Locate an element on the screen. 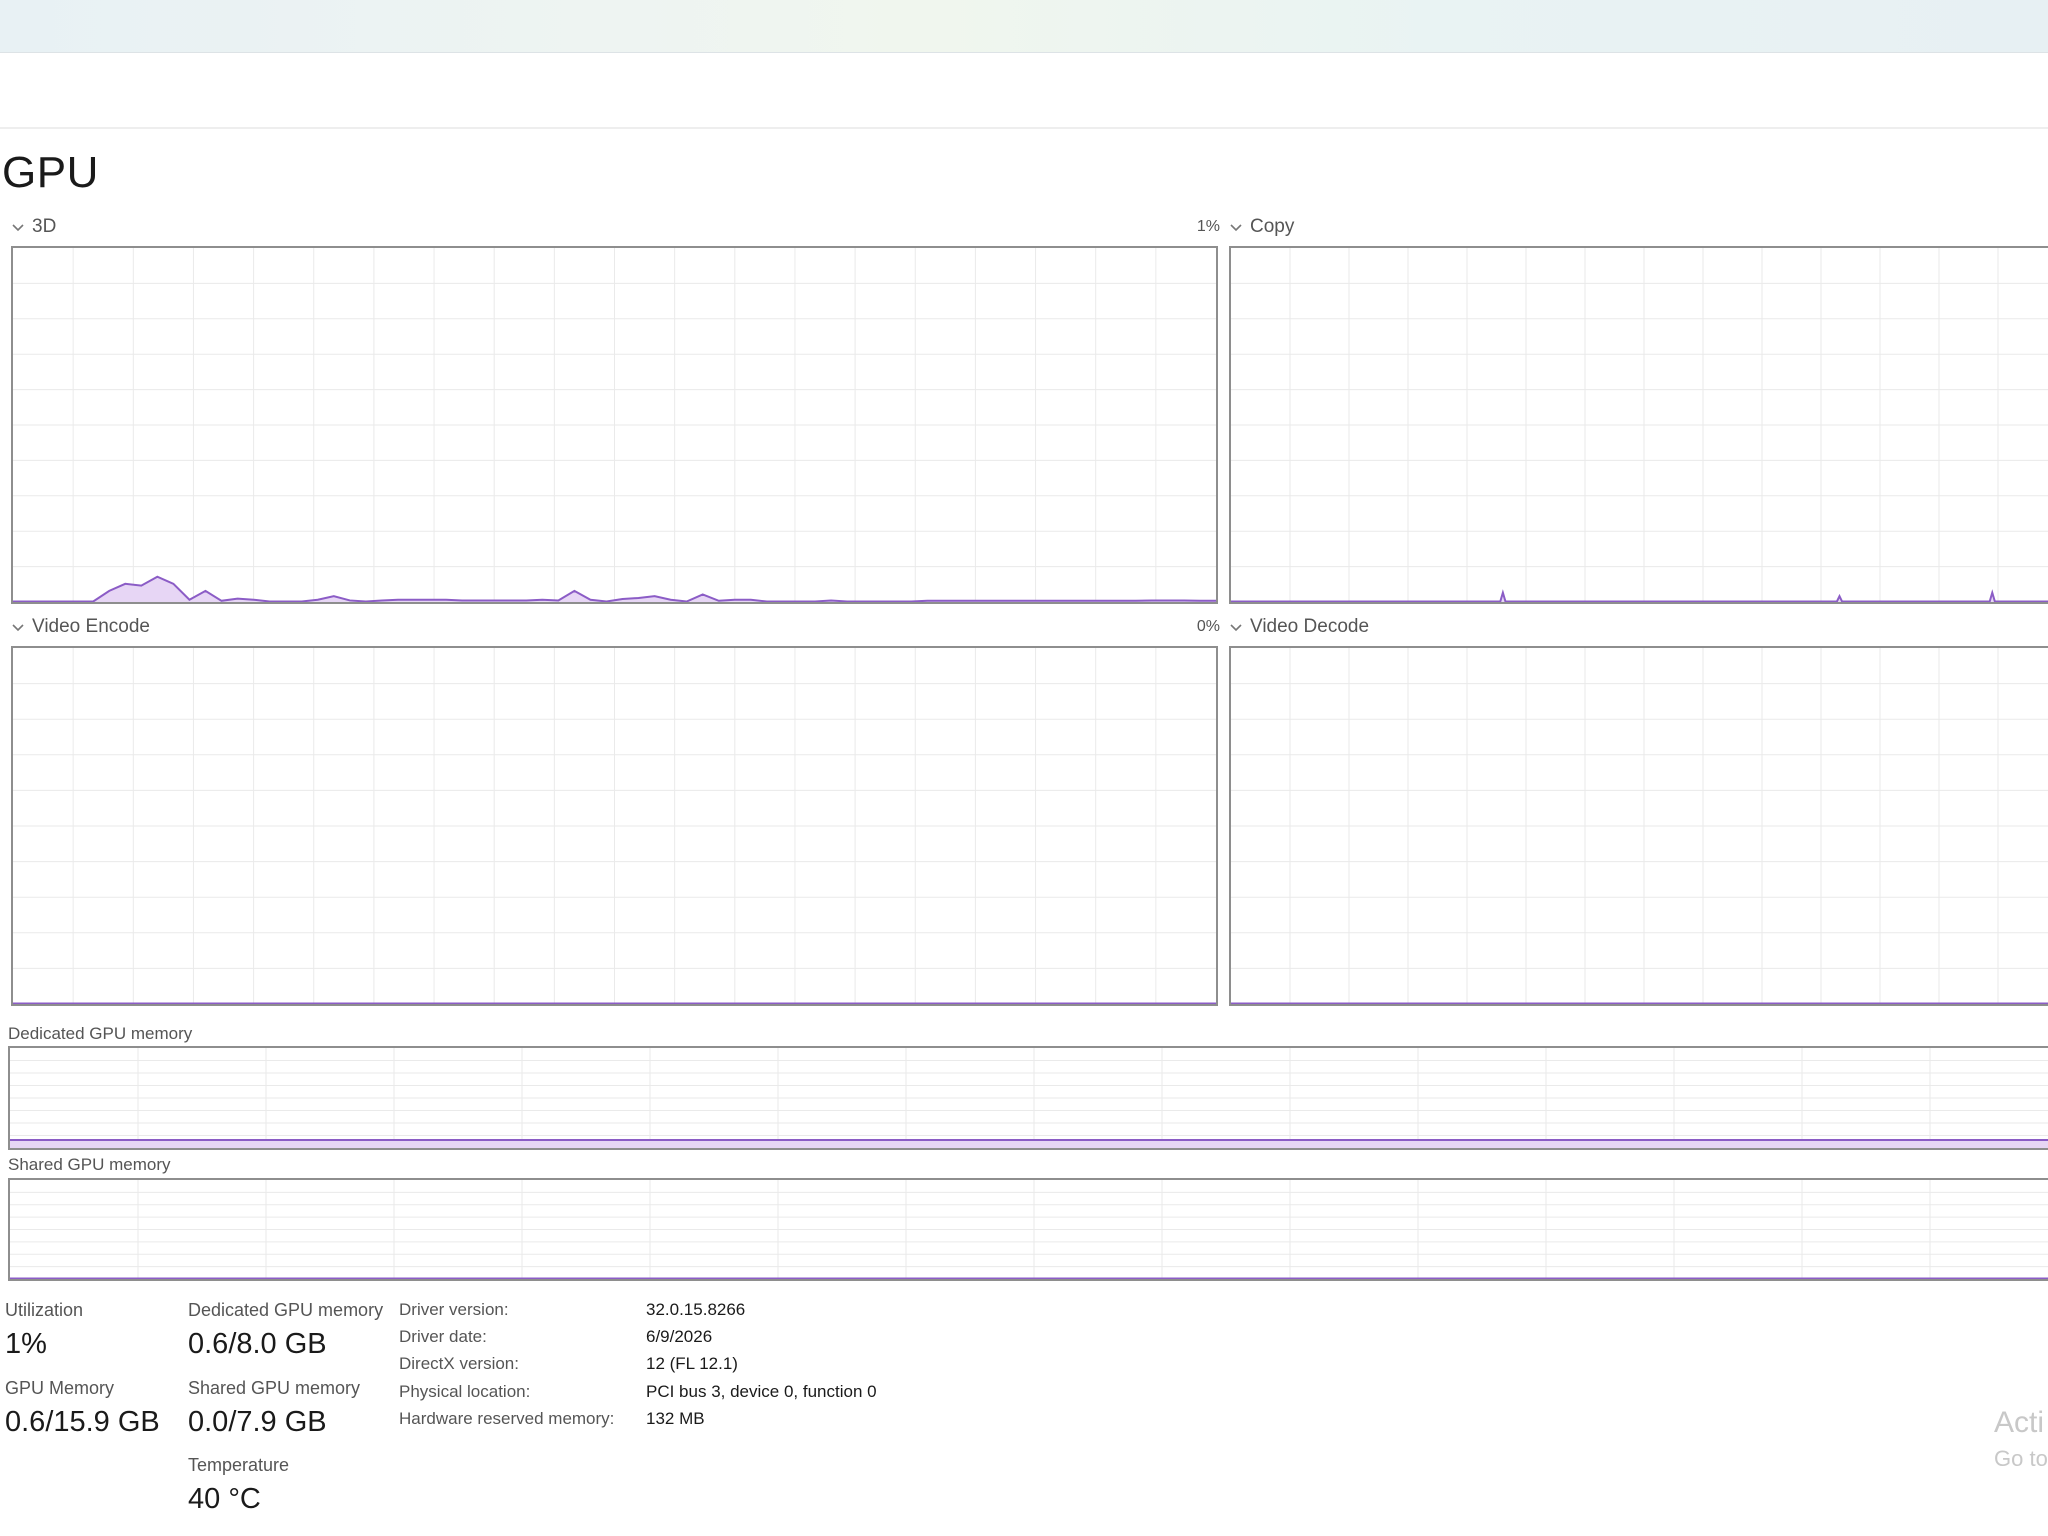 This screenshot has width=2048, height=1536. series-line is located at coordinates (1639, 595).